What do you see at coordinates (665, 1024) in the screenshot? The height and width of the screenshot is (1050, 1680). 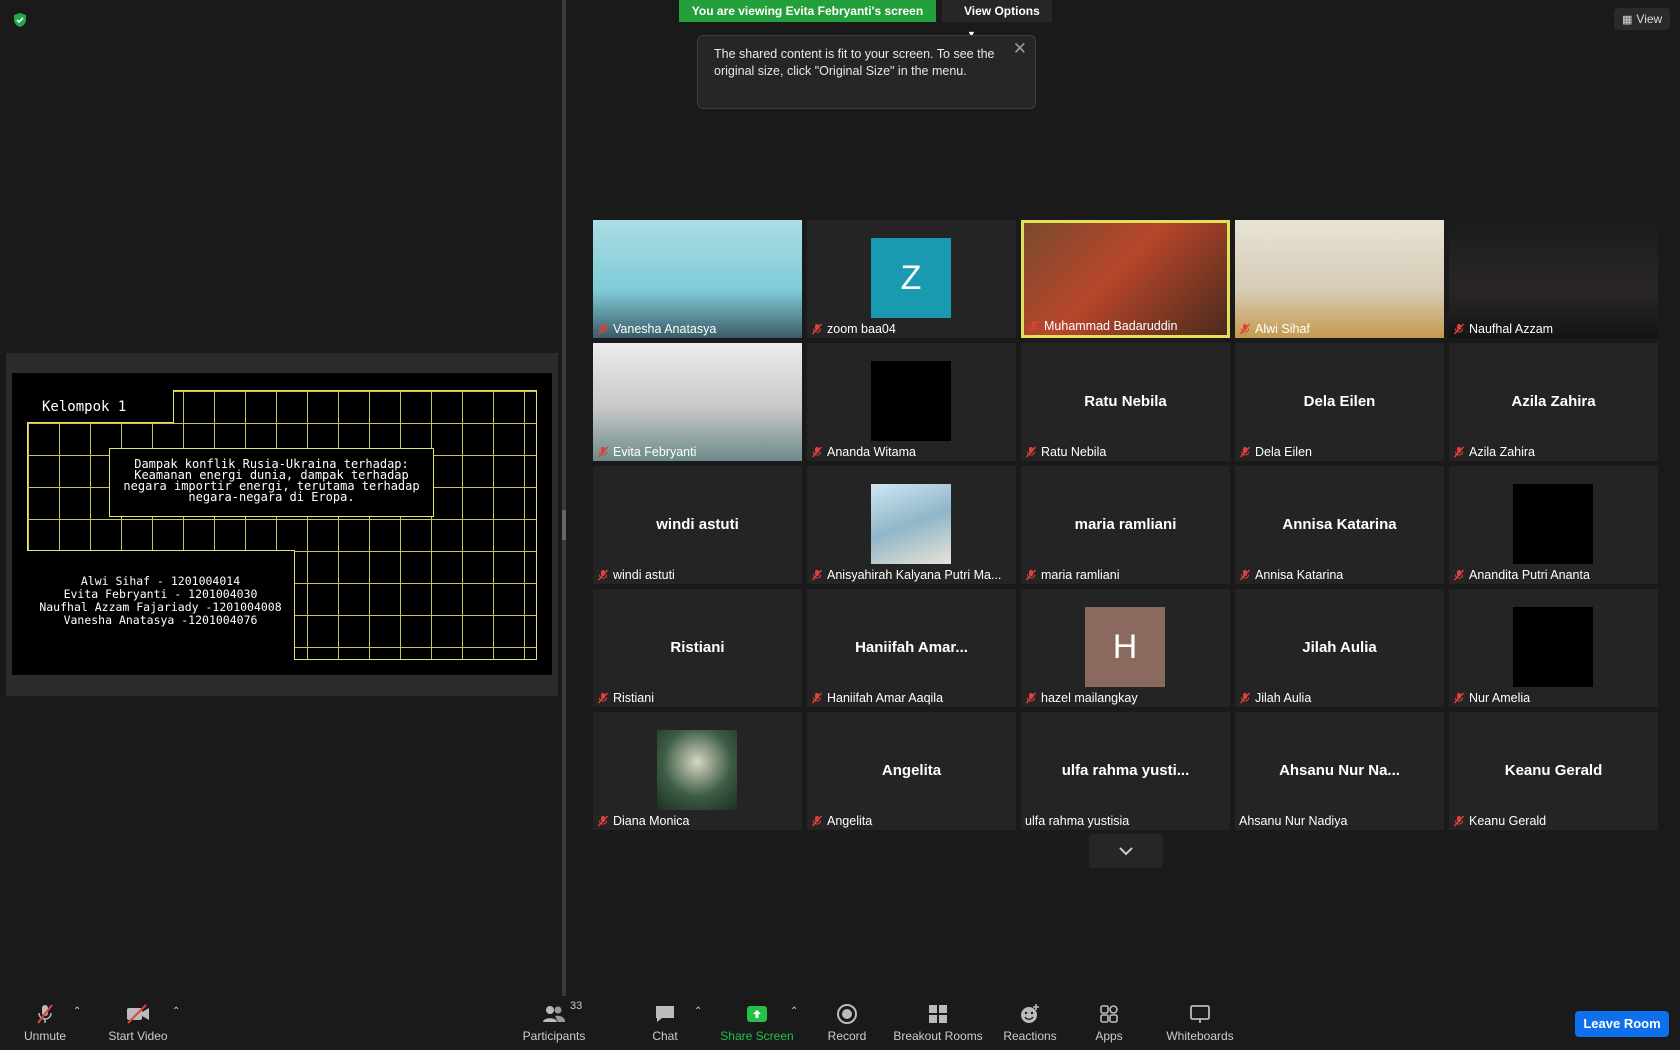 I see `chat-button: Chat` at bounding box center [665, 1024].